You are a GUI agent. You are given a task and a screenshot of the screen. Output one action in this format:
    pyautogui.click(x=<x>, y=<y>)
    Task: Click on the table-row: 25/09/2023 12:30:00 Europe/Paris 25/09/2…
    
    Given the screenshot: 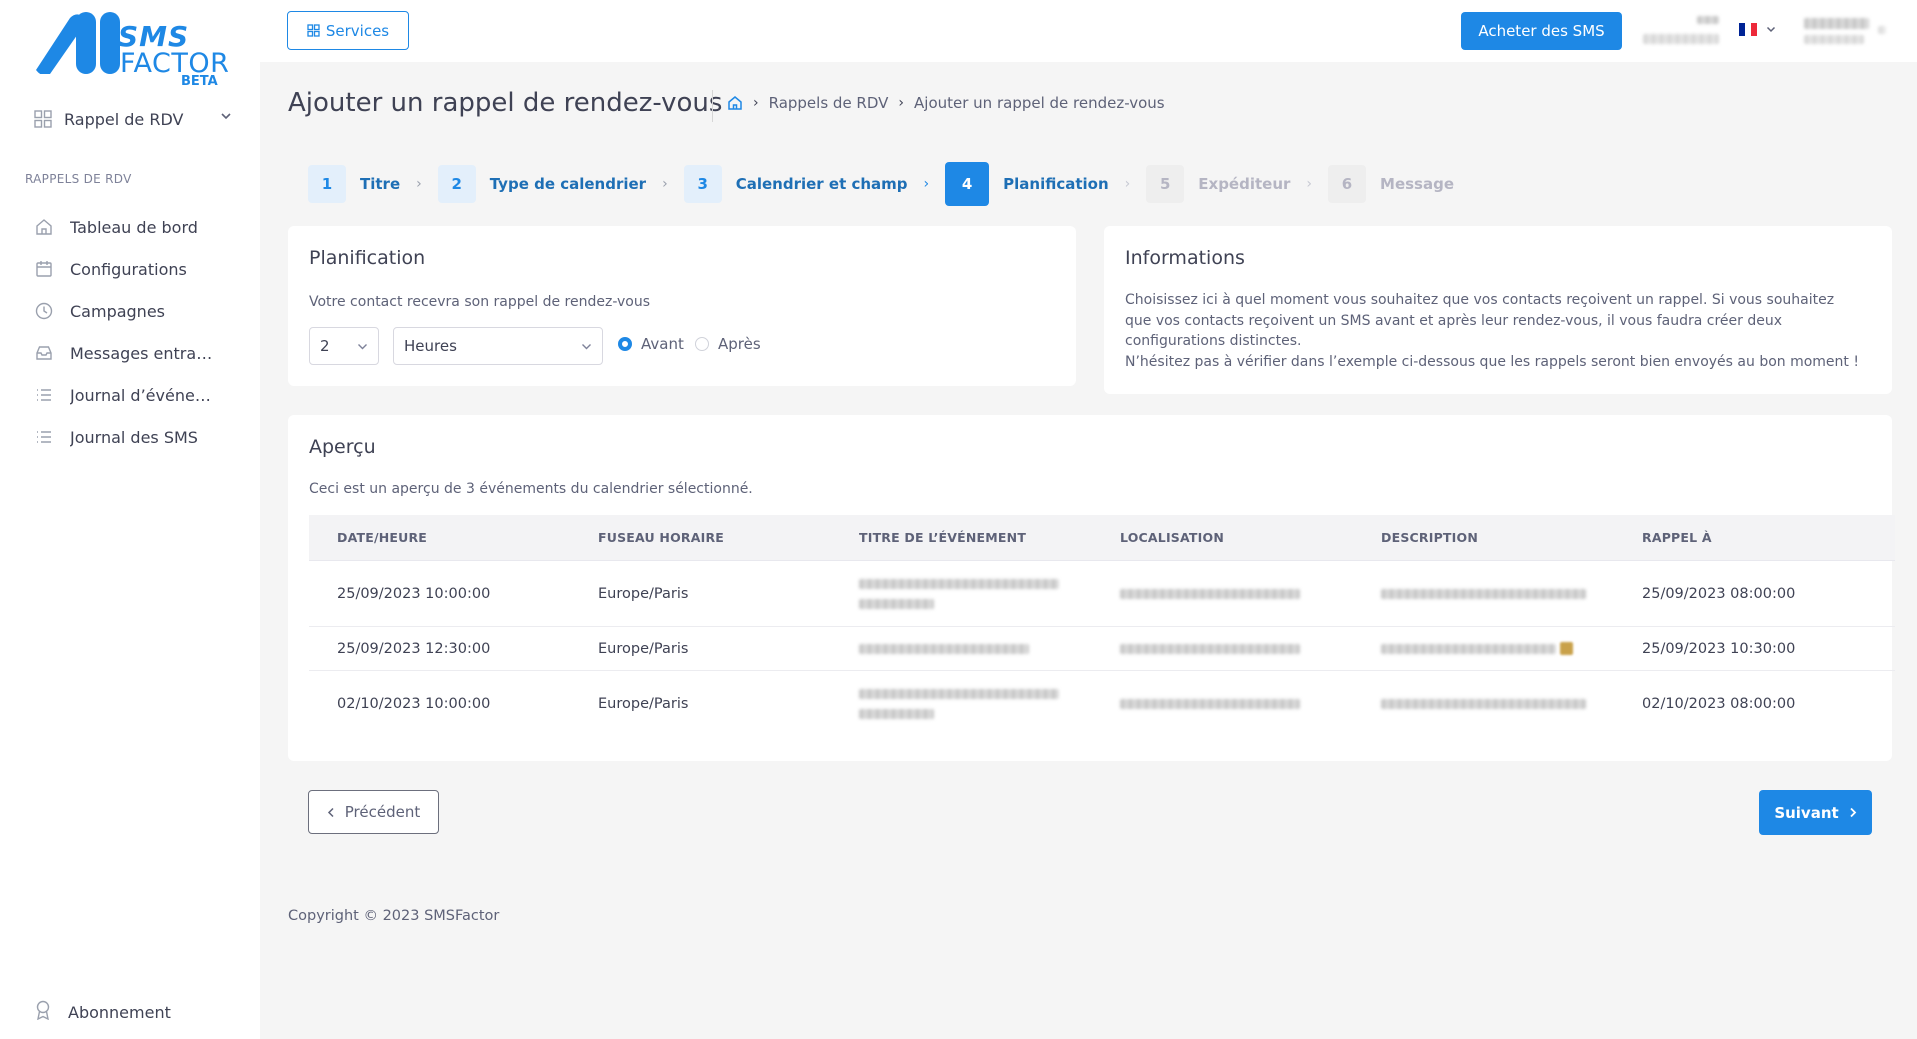 What is the action you would take?
    pyautogui.click(x=1102, y=649)
    